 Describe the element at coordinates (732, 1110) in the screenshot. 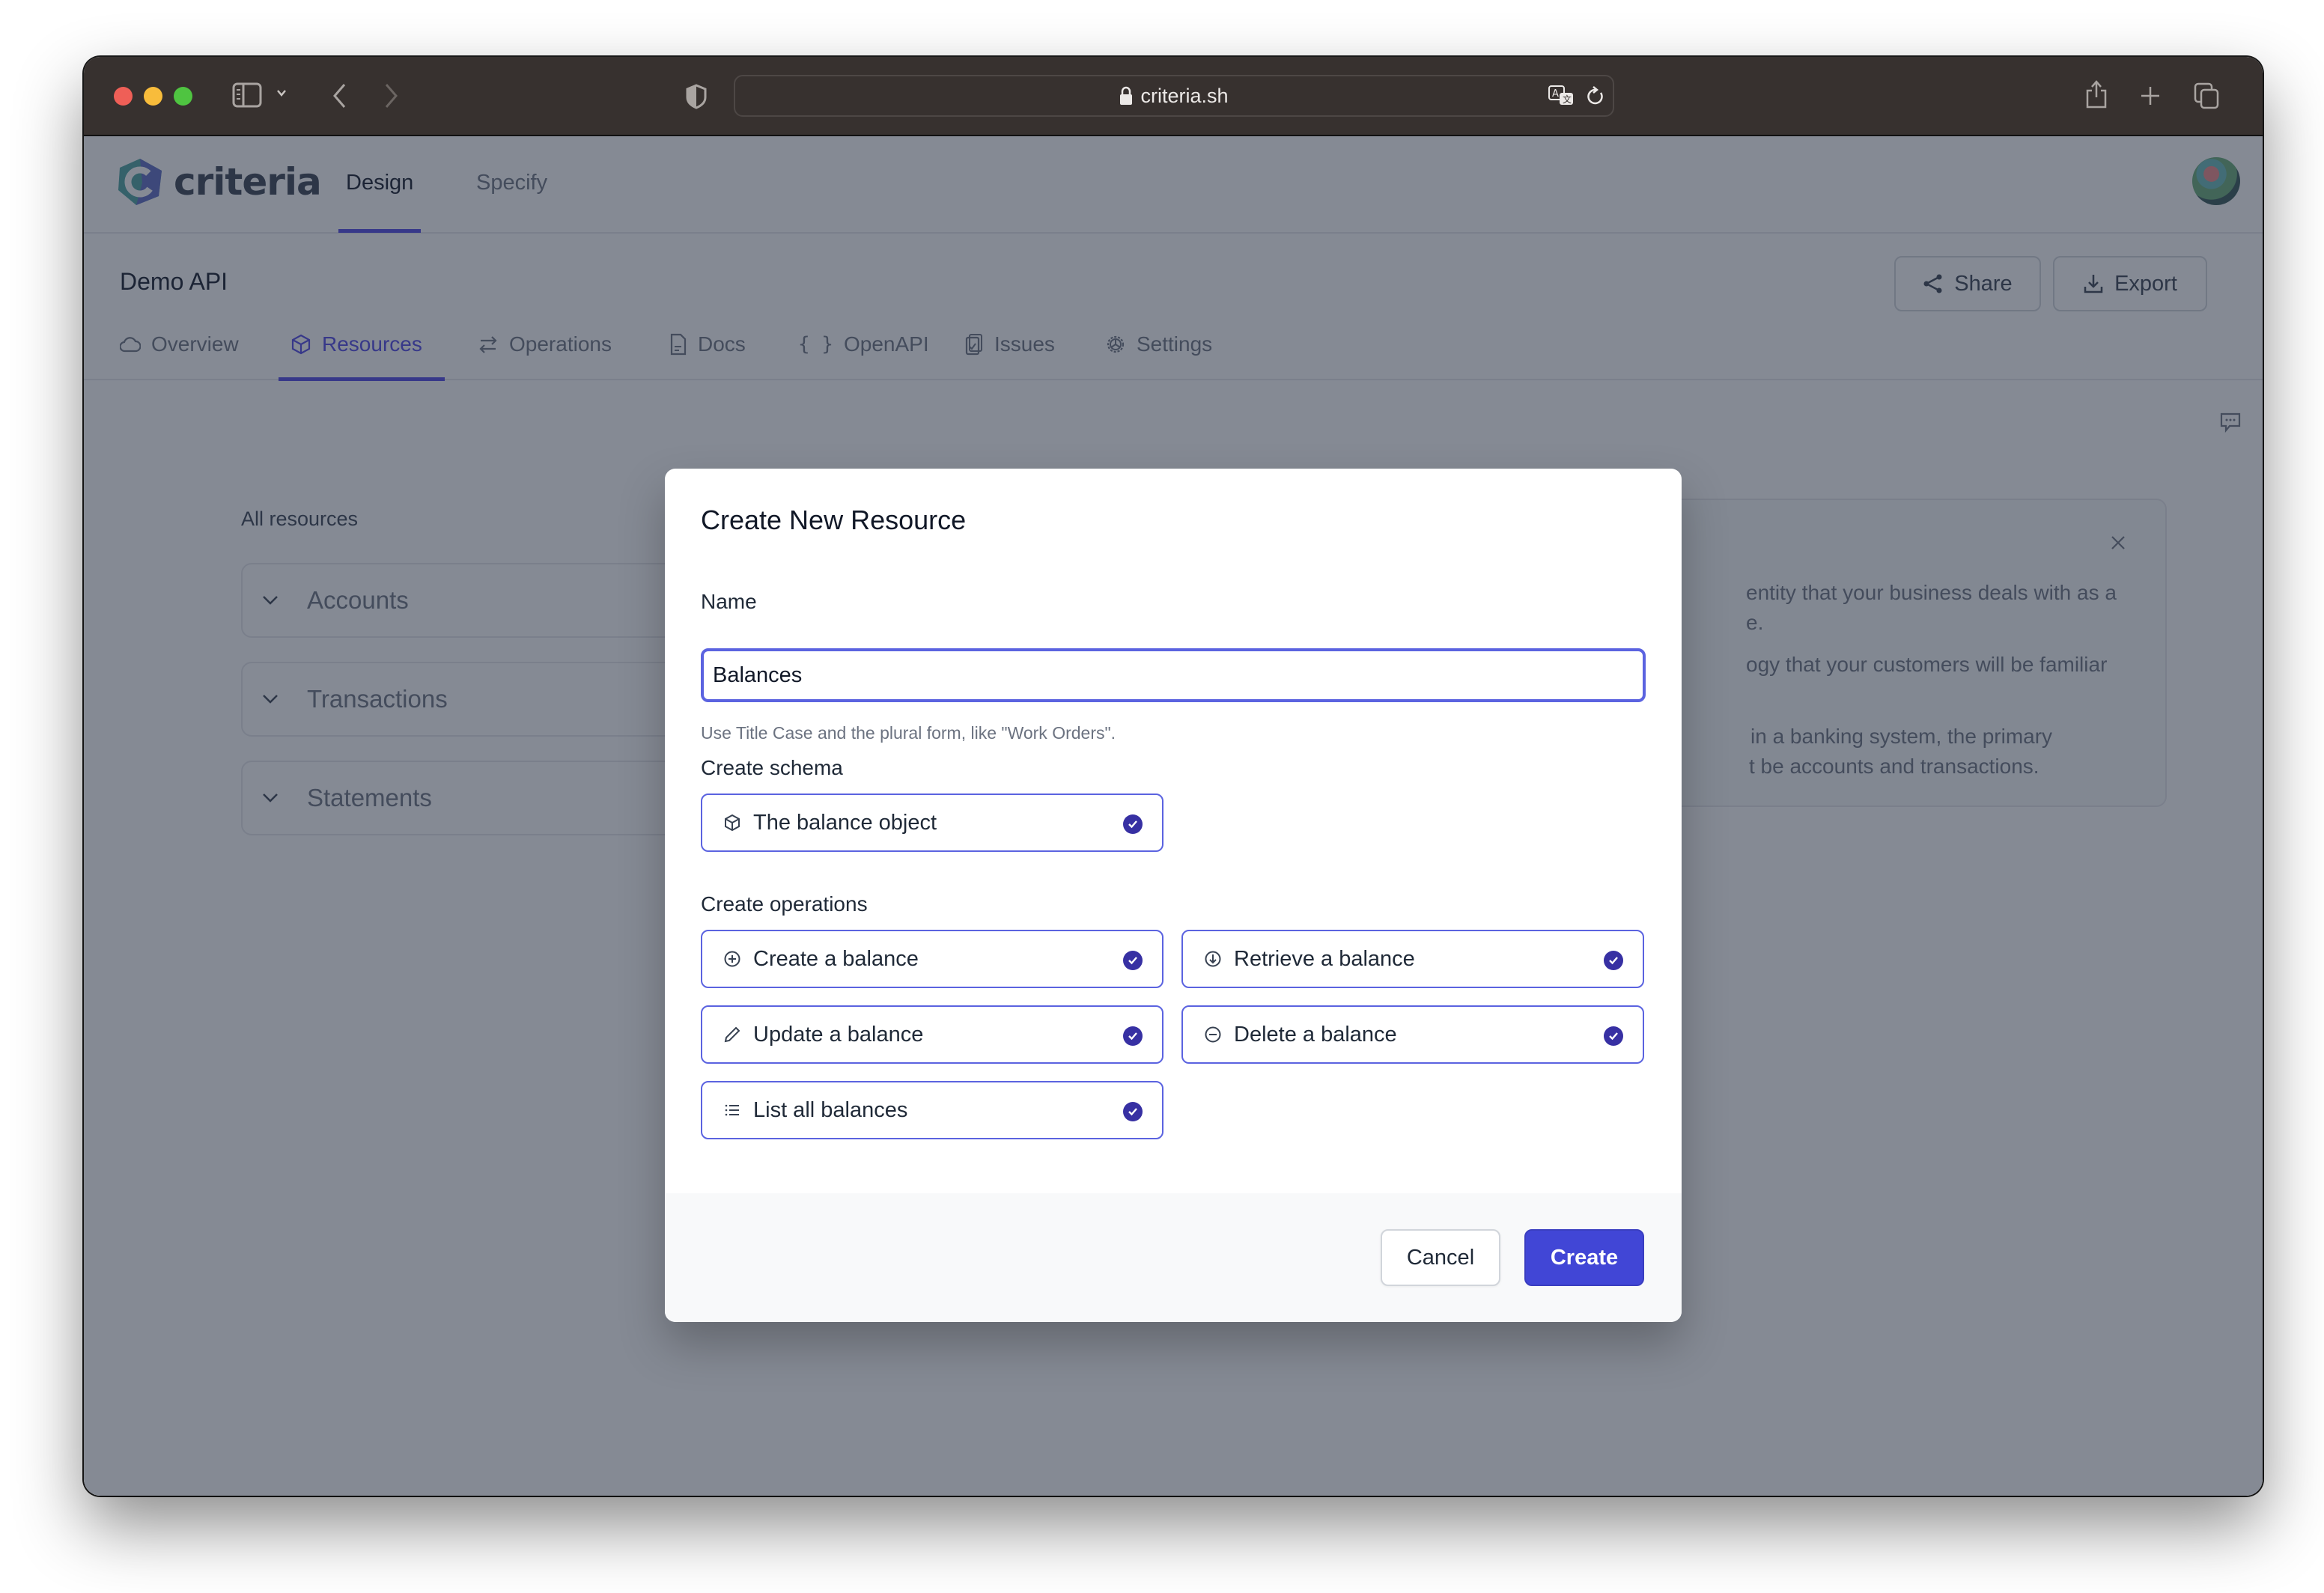

I see `list-icon` at that location.